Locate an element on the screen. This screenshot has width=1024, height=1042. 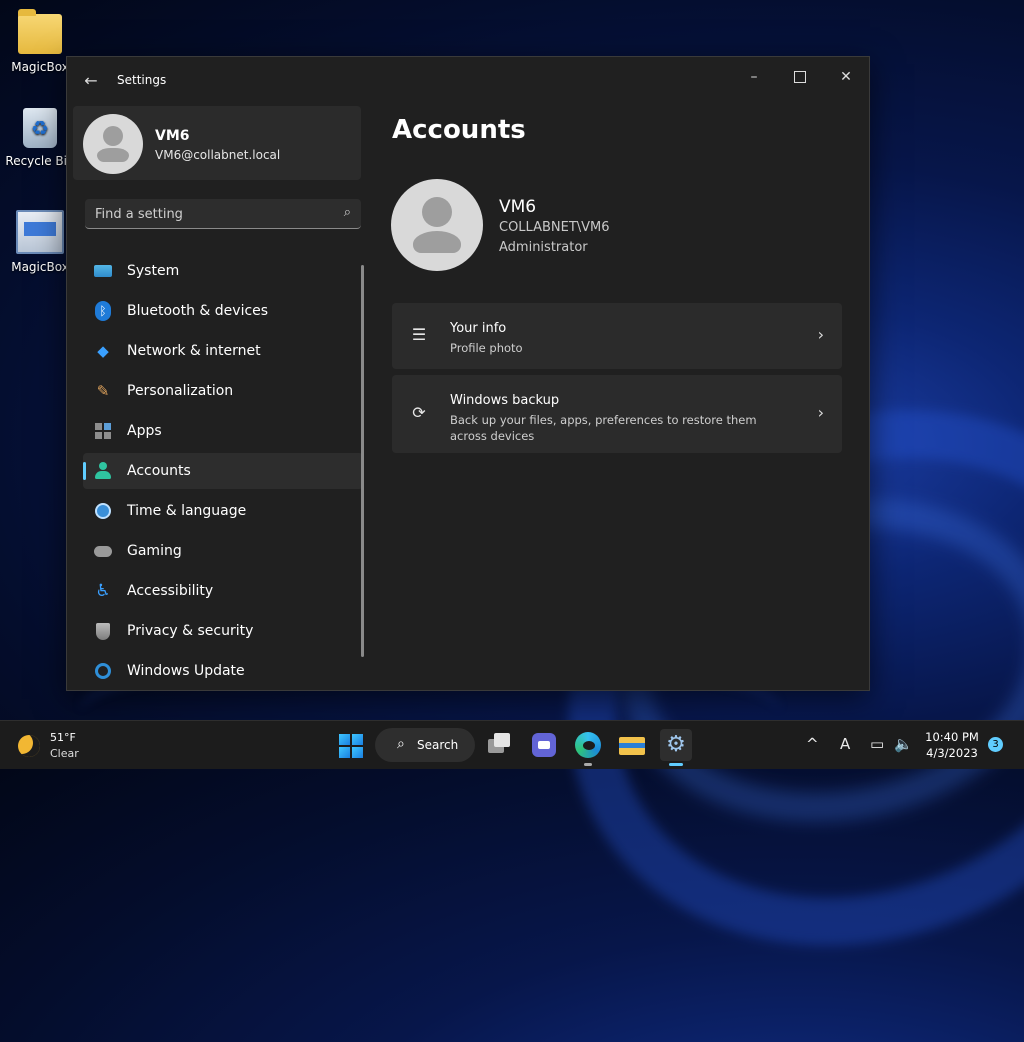
minimize-button: – is located at coordinates (754, 77).